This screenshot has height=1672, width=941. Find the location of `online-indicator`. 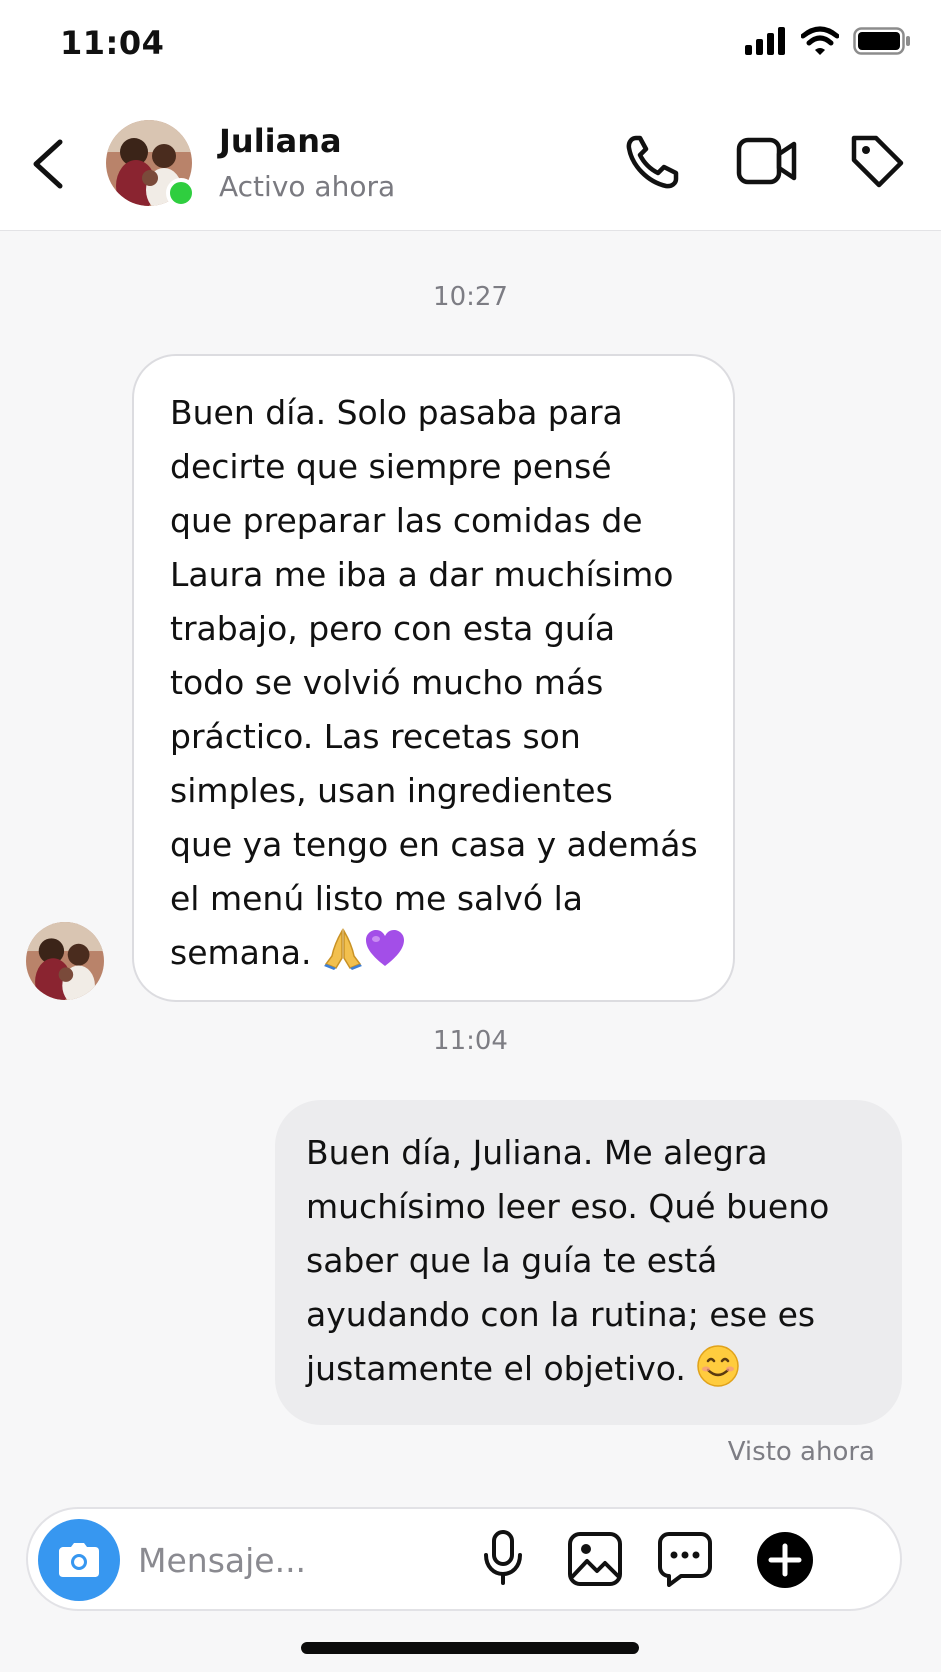

online-indicator is located at coordinates (181, 193).